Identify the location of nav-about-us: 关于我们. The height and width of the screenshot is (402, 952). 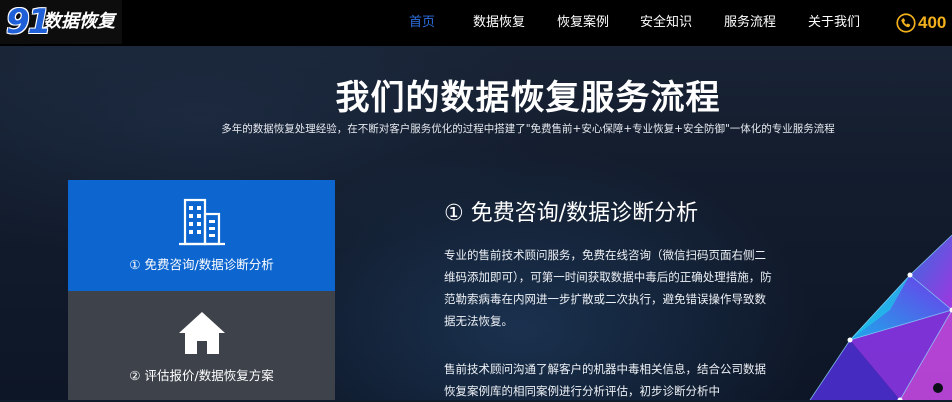
(834, 23).